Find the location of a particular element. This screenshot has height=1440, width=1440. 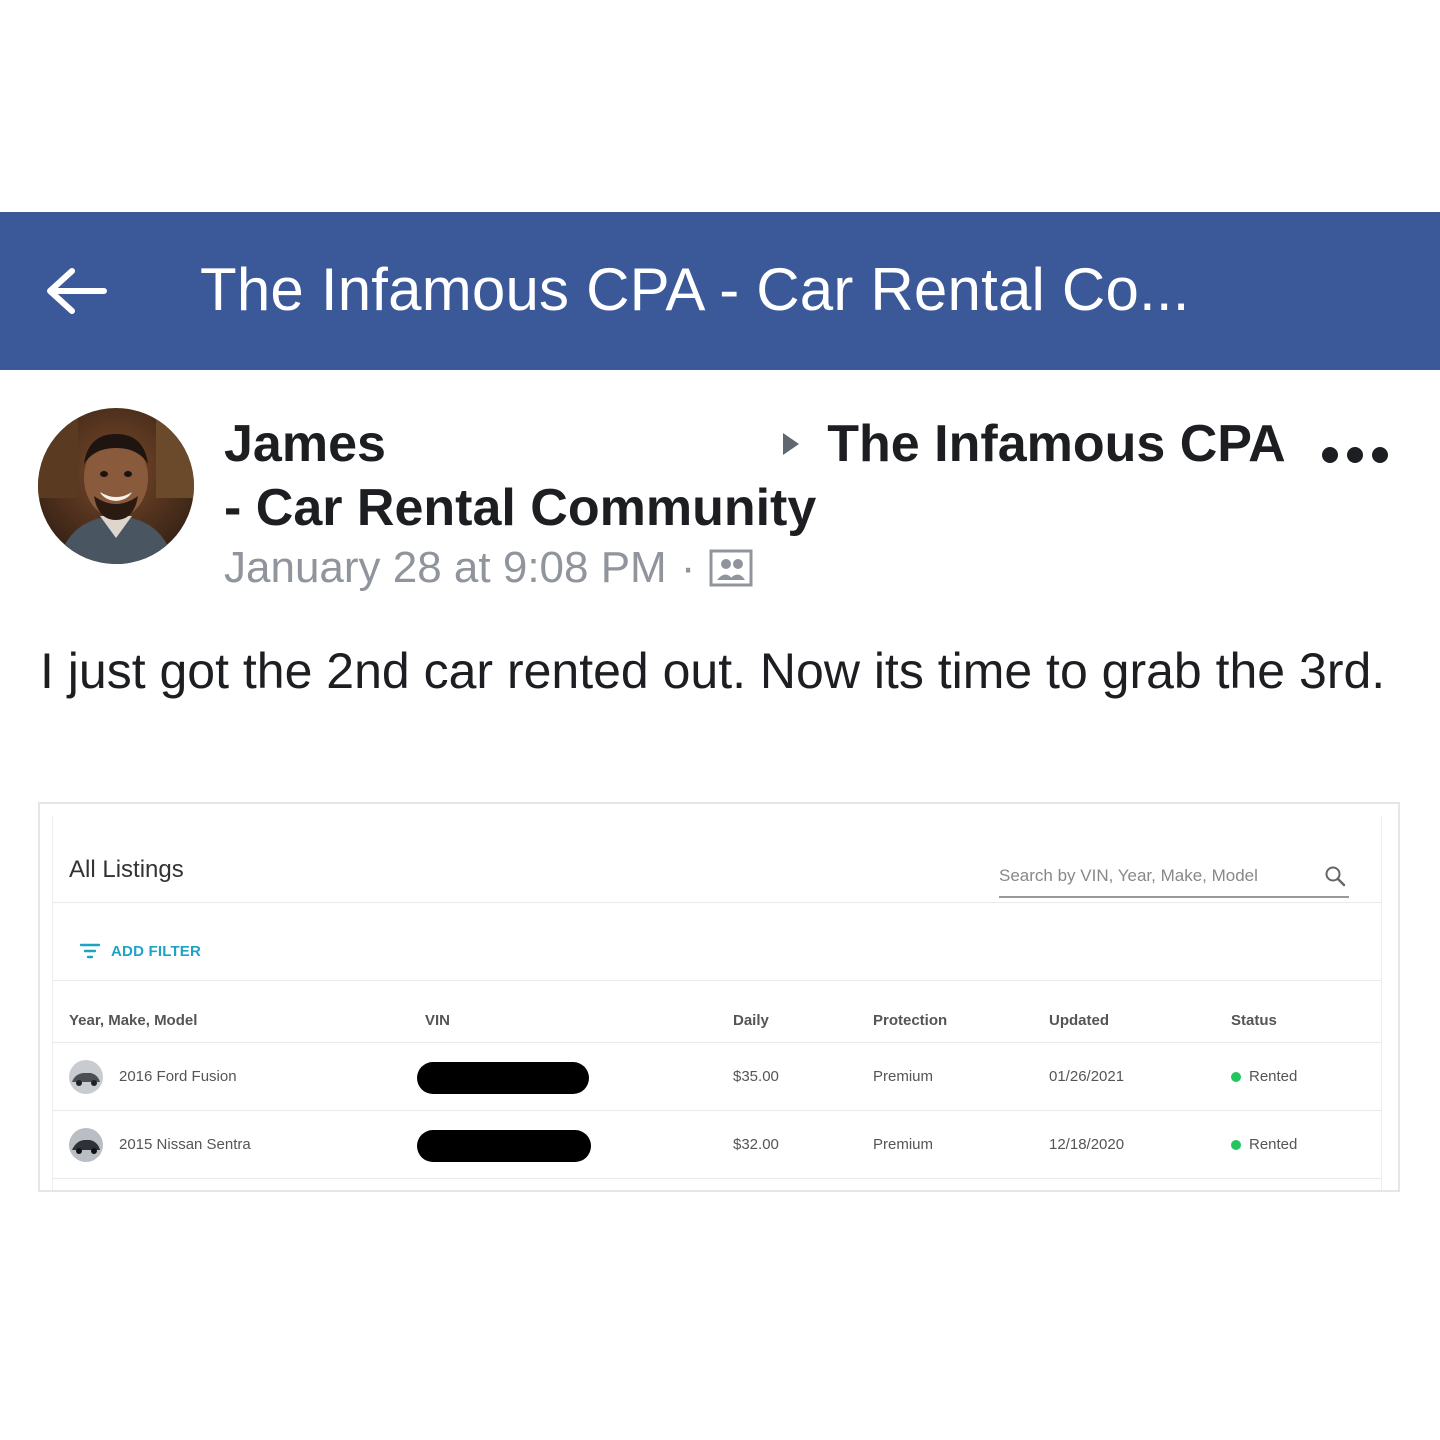

updated-date: 12/18/2020 is located at coordinates (1087, 1144).